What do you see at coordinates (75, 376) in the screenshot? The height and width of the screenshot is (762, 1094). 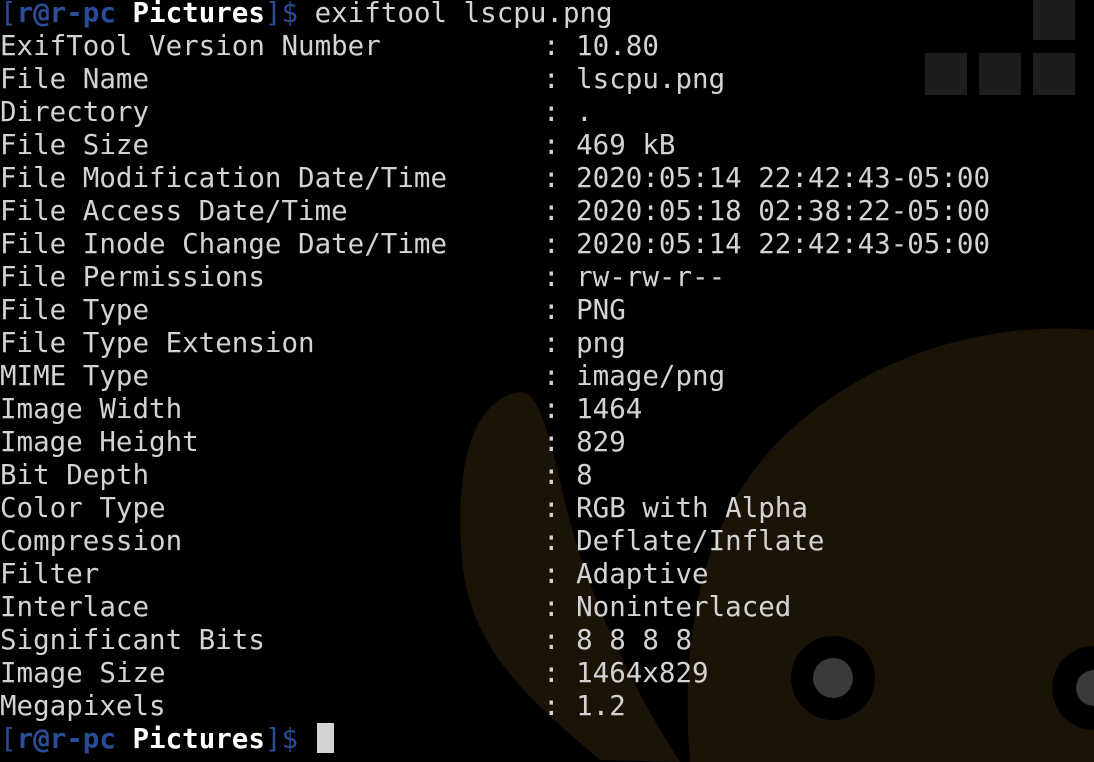 I see `exif-key: MIME Type` at bounding box center [75, 376].